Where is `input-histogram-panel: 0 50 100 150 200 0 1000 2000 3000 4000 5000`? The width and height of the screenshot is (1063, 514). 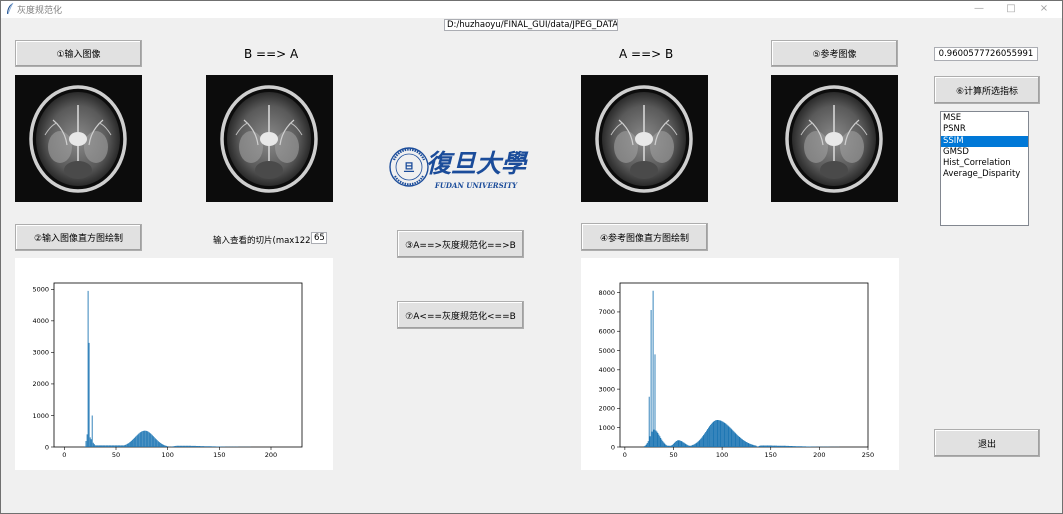 input-histogram-panel: 0 50 100 150 200 0 1000 2000 3000 4000 5000 is located at coordinates (174, 364).